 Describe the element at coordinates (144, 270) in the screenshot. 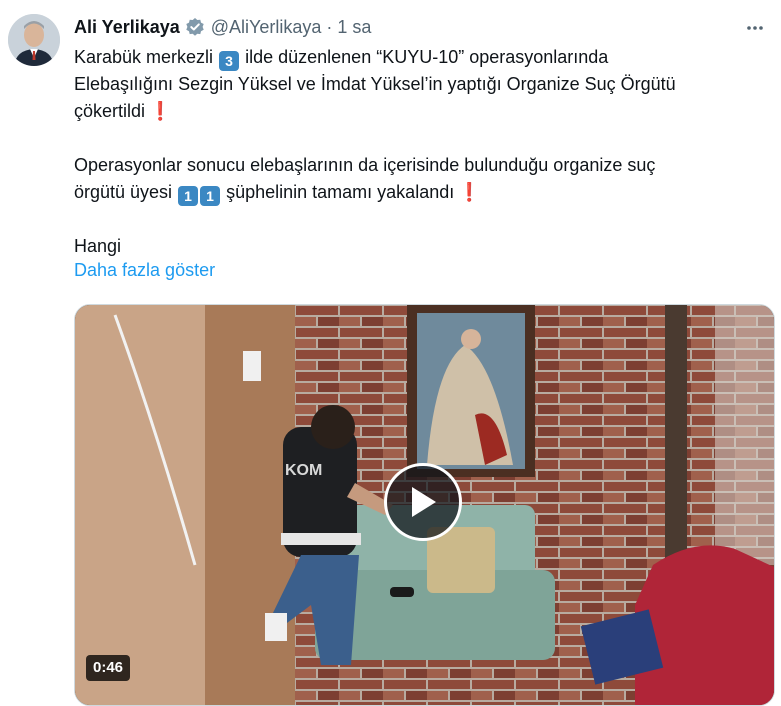

I see `show-more-link: Daha fazla göster` at that location.